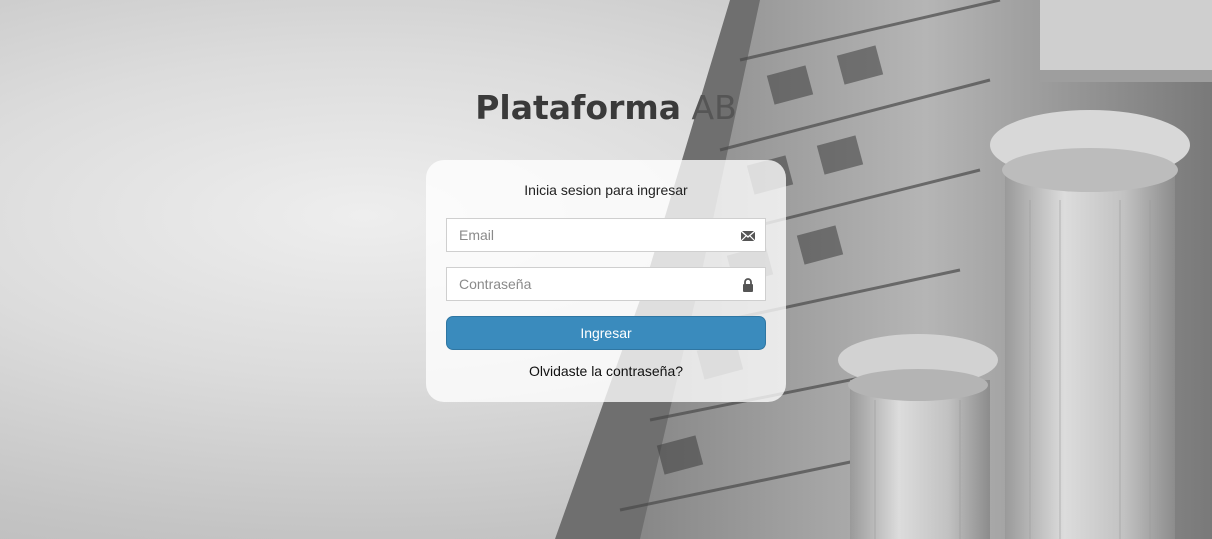 The height and width of the screenshot is (539, 1212). I want to click on brand-title-bold: Plataforma, so click(578, 107).